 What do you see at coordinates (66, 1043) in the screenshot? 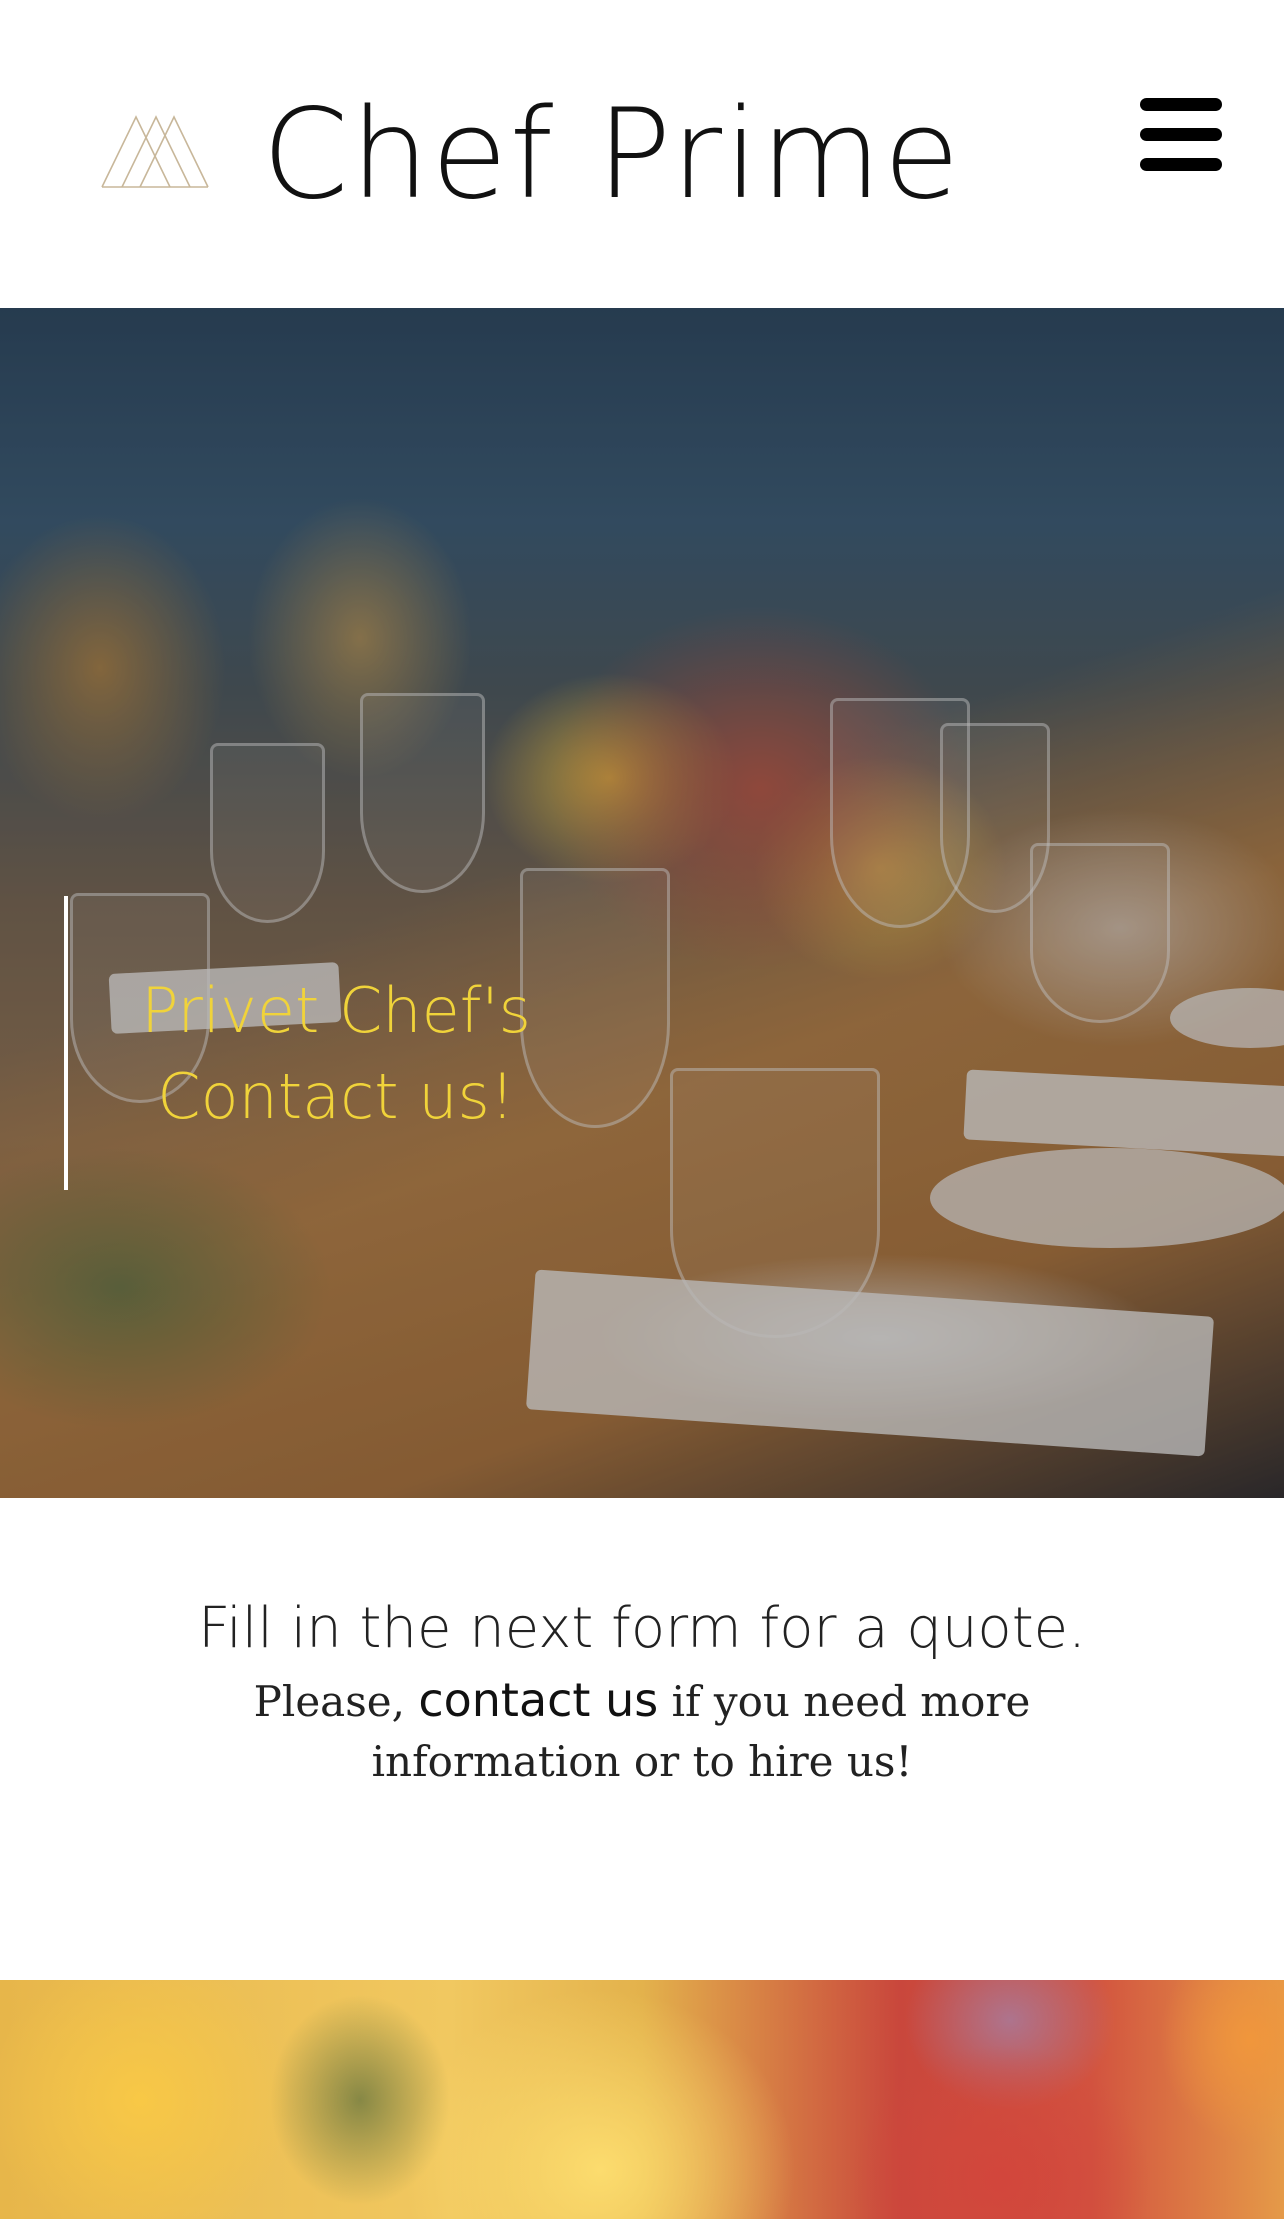
I see `hero-accent-bar` at bounding box center [66, 1043].